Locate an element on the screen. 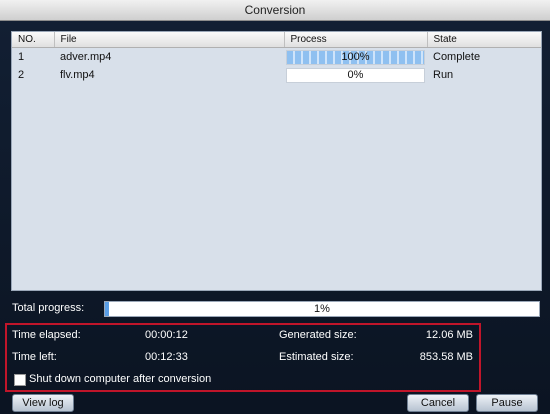 This screenshot has height=414, width=550. total-progress-bar: 1% is located at coordinates (322, 309).